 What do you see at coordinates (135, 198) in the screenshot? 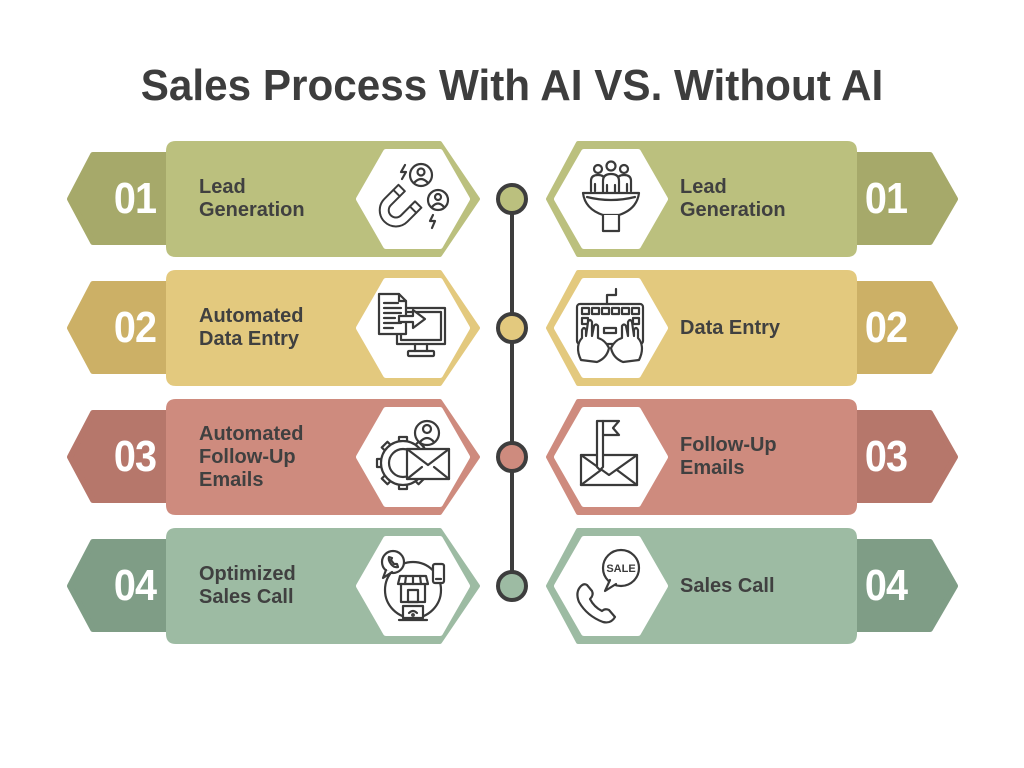
I see `with-ai-step-number: 01` at bounding box center [135, 198].